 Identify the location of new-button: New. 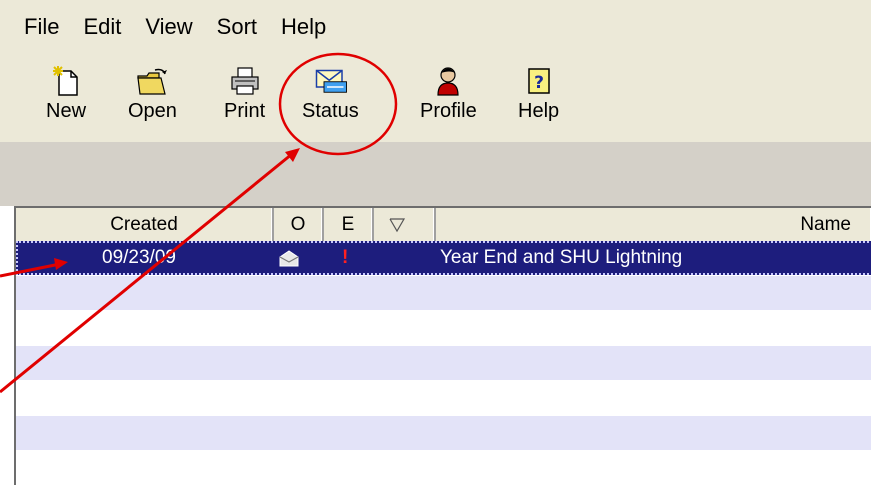
(66, 93).